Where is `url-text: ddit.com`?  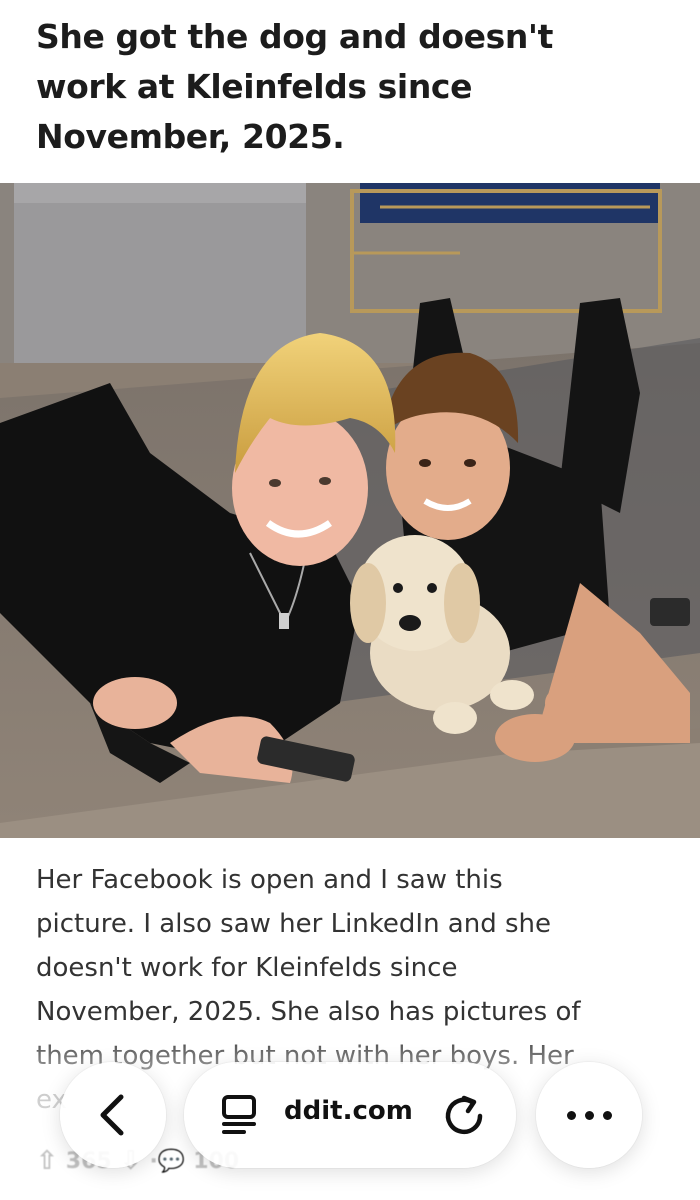
url-text: ddit.com is located at coordinates (348, 1111).